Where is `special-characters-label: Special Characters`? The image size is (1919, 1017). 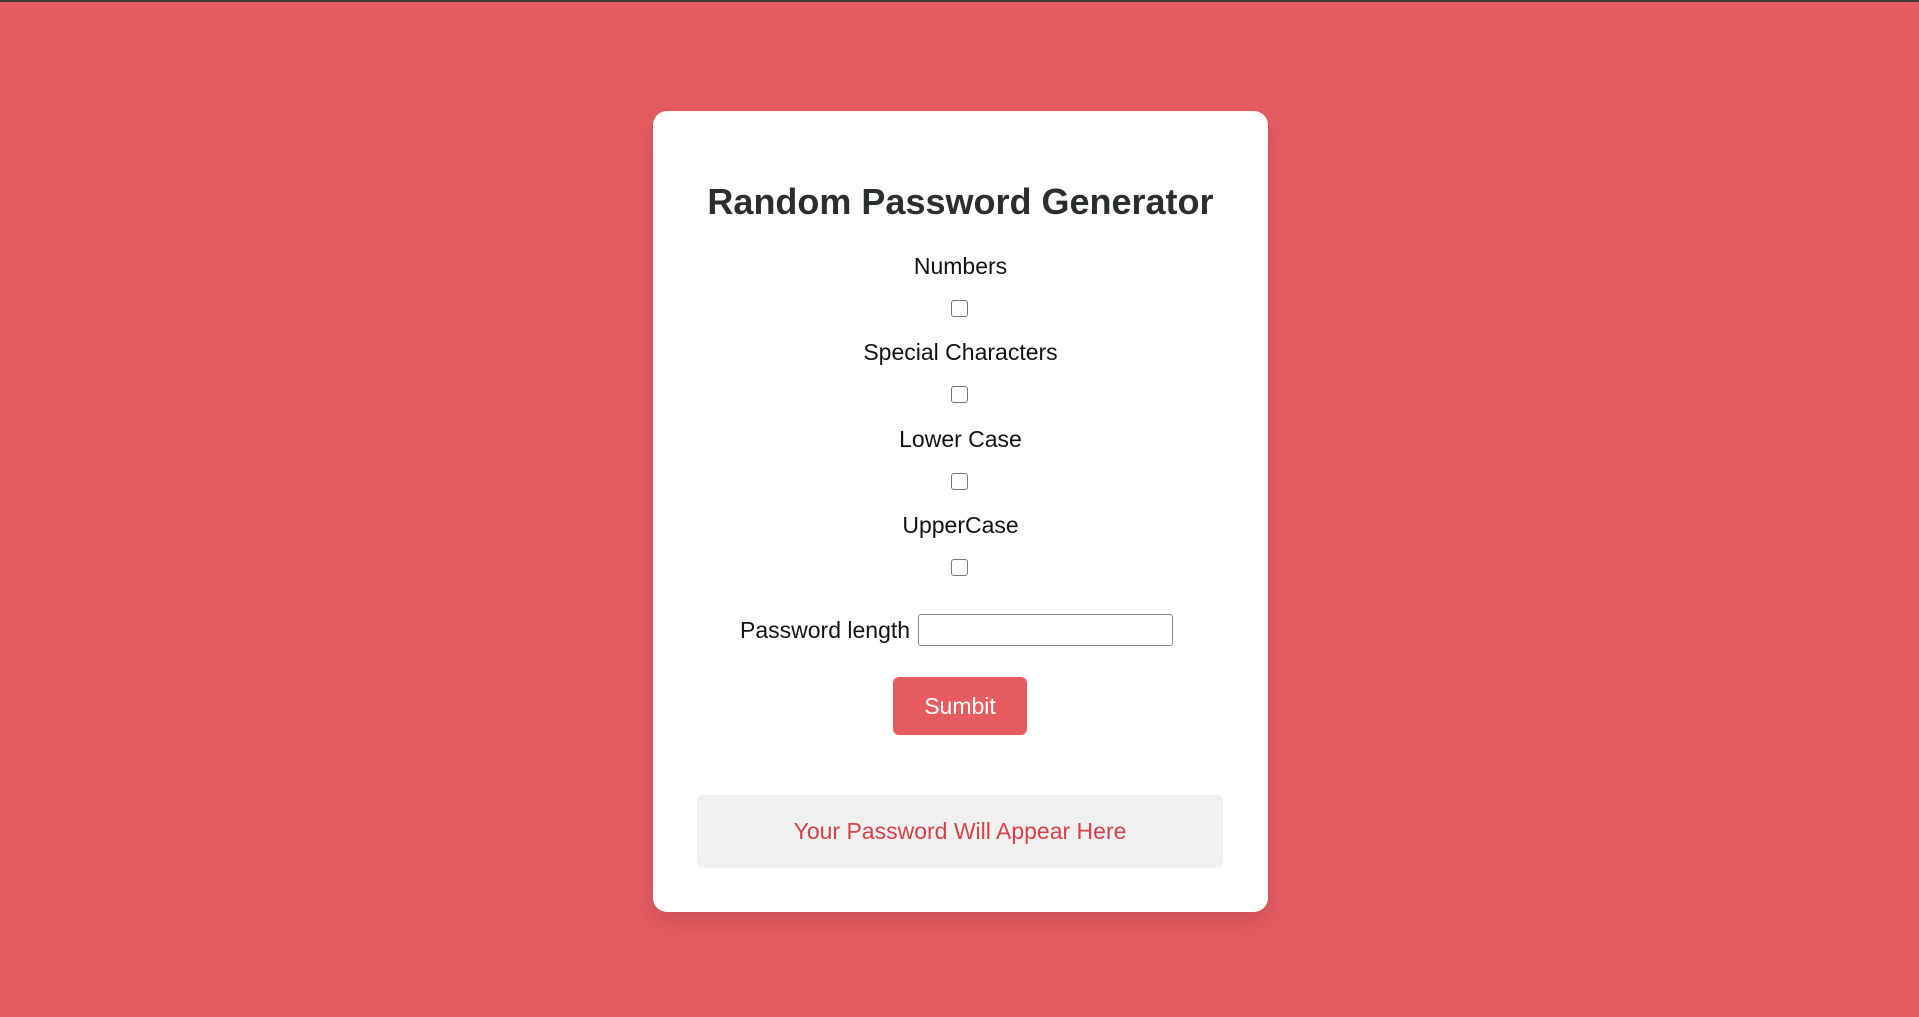 special-characters-label: Special Characters is located at coordinates (960, 352).